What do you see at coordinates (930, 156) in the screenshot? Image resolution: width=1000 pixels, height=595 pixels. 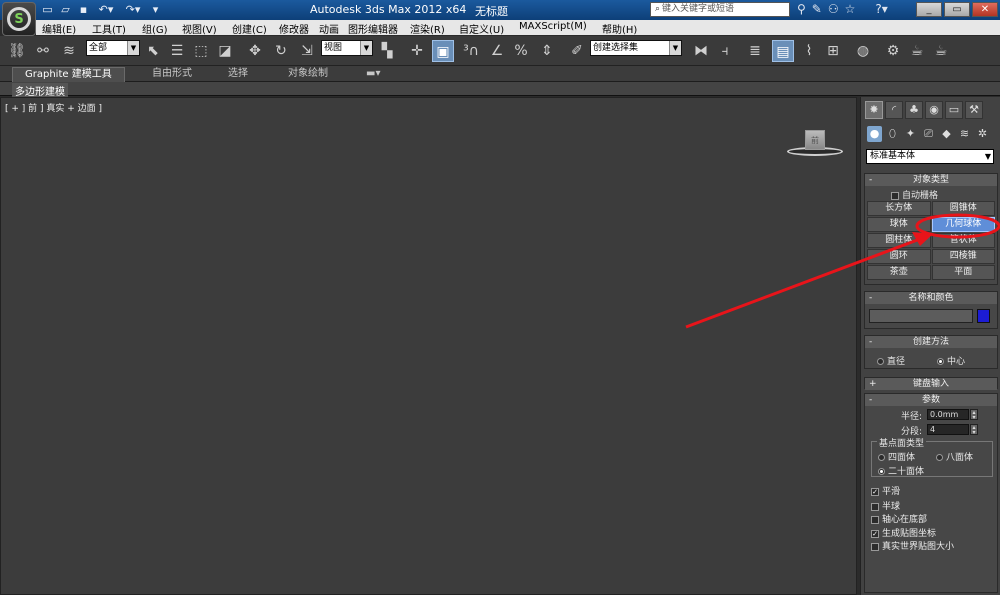 I see `geometry-category-dropdown: 标准基本体 ▼` at bounding box center [930, 156].